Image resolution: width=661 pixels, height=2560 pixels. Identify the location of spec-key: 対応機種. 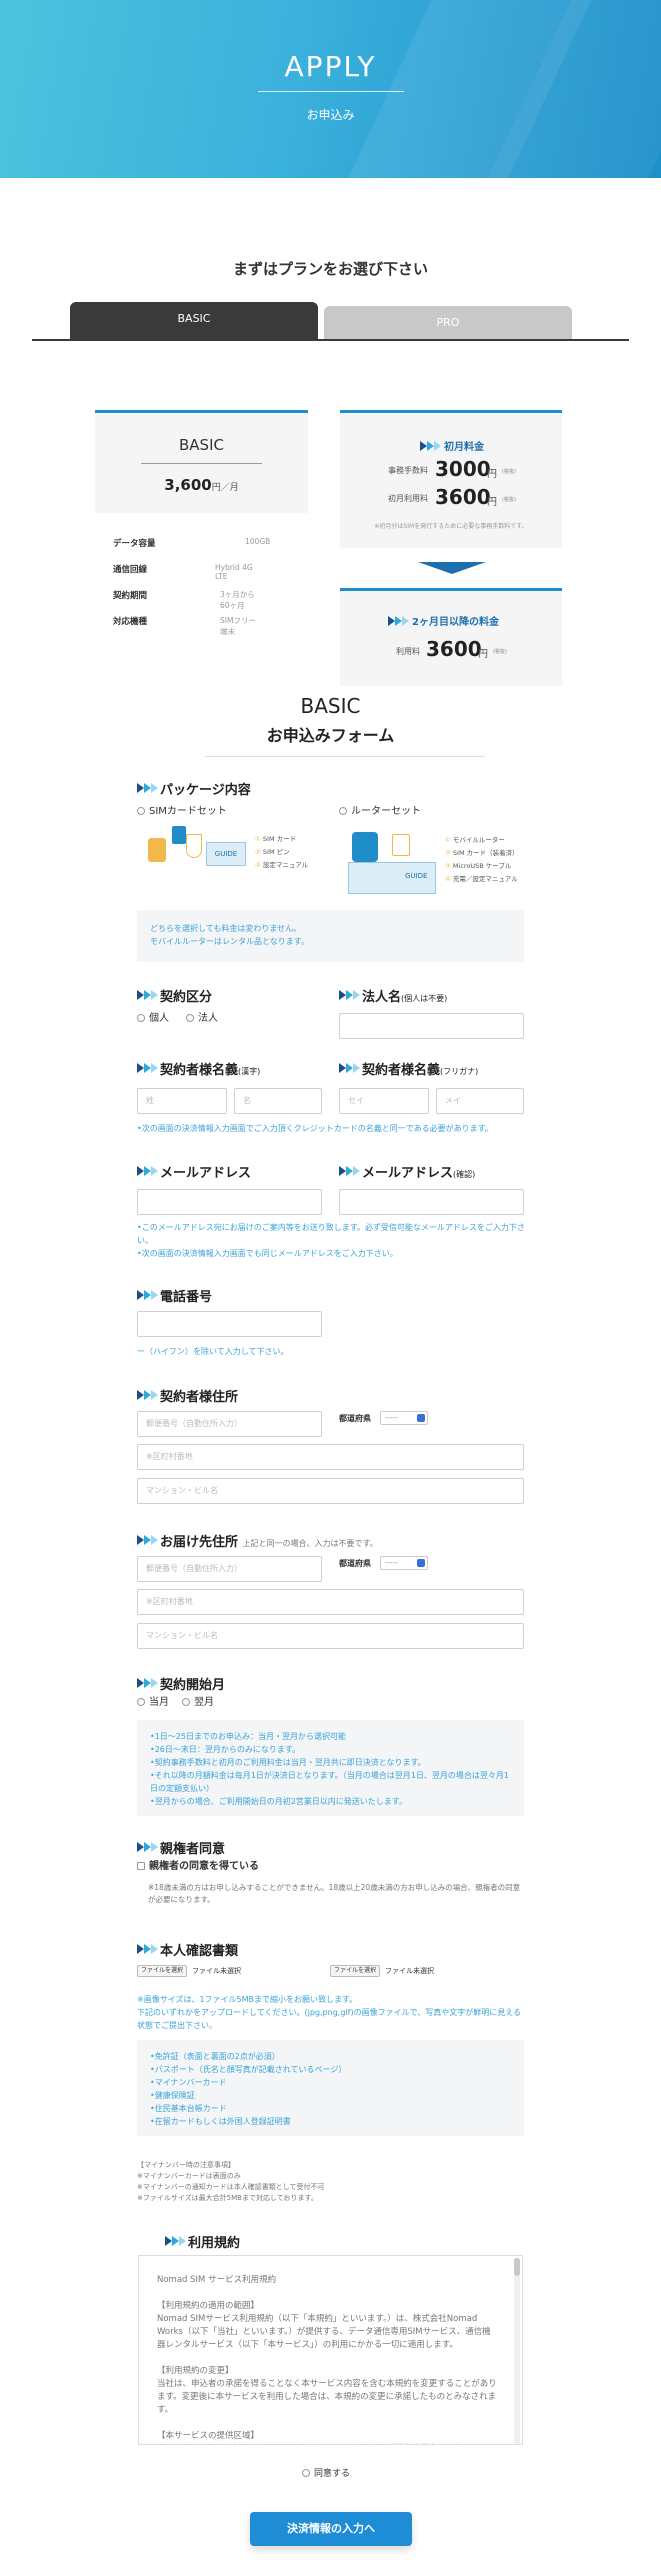
(130, 622).